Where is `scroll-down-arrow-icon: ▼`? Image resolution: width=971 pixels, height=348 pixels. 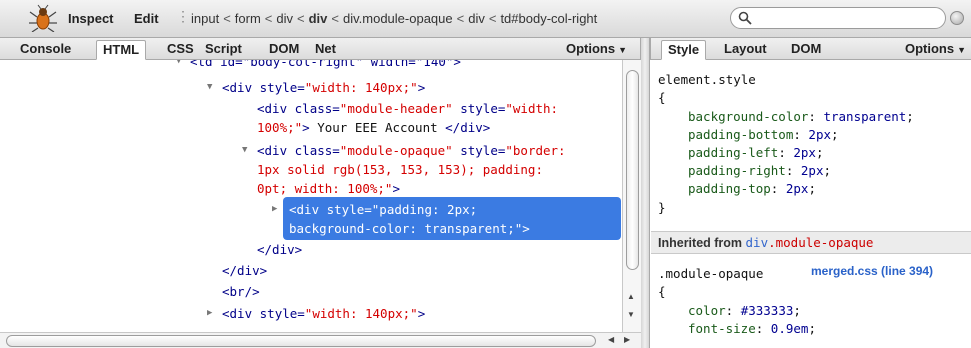
scroll-down-arrow-icon: ▼ is located at coordinates (631, 314).